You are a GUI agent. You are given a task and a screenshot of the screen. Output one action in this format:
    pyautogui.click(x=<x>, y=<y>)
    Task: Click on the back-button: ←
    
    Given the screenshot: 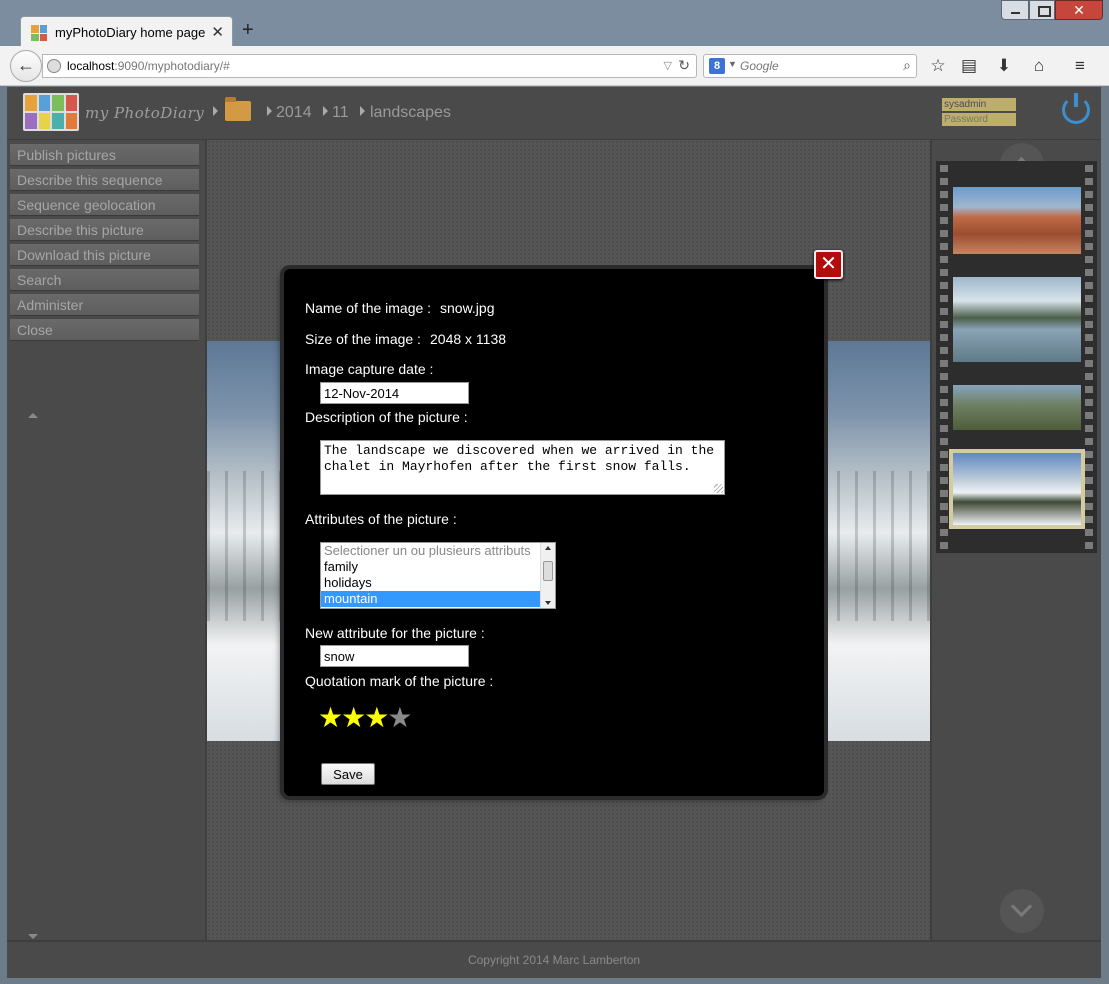 What is the action you would take?
    pyautogui.click(x=26, y=66)
    